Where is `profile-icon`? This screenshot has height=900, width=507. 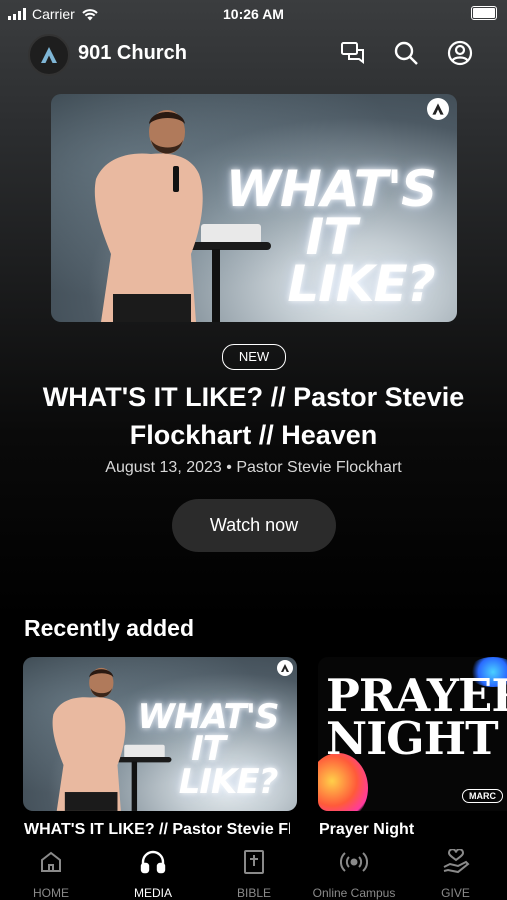 profile-icon is located at coordinates (460, 53).